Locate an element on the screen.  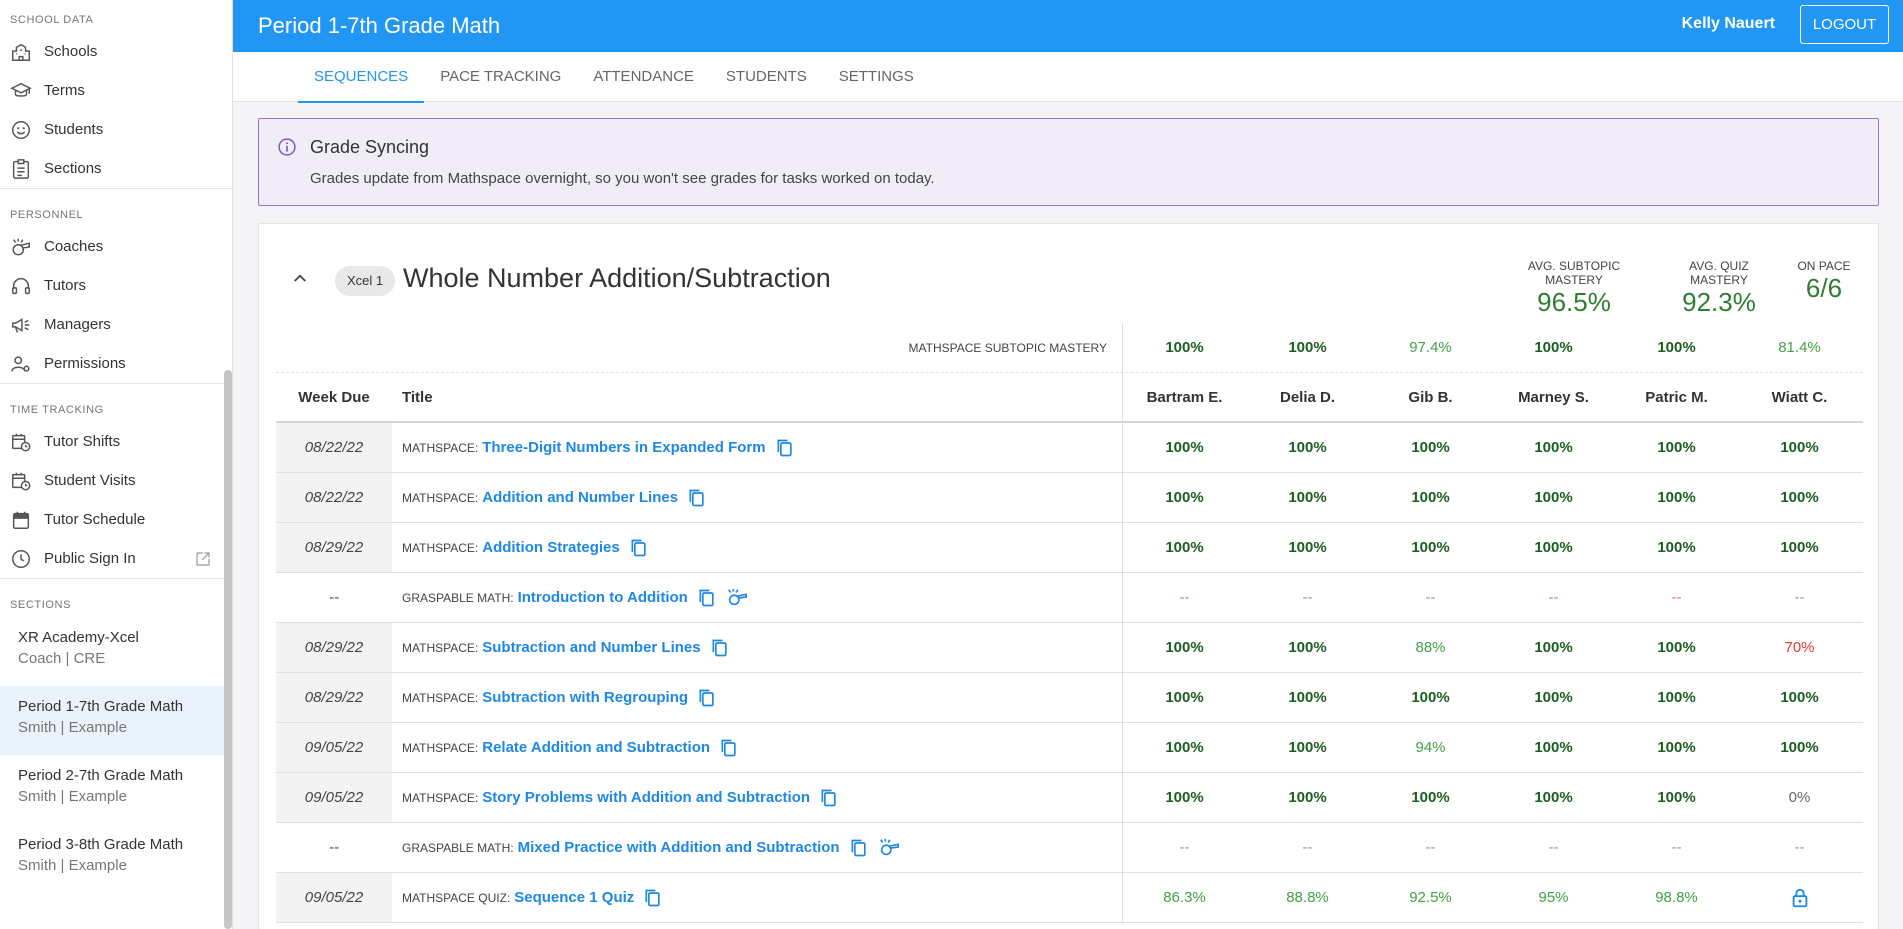
student-header: Gib B. is located at coordinates (1430, 397).